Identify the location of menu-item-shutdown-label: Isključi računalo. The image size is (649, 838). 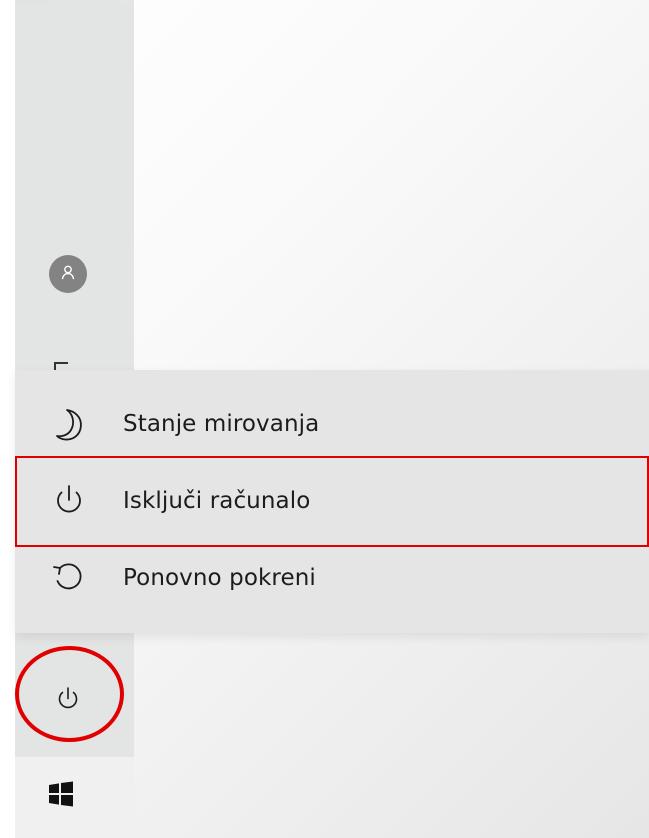
(217, 501).